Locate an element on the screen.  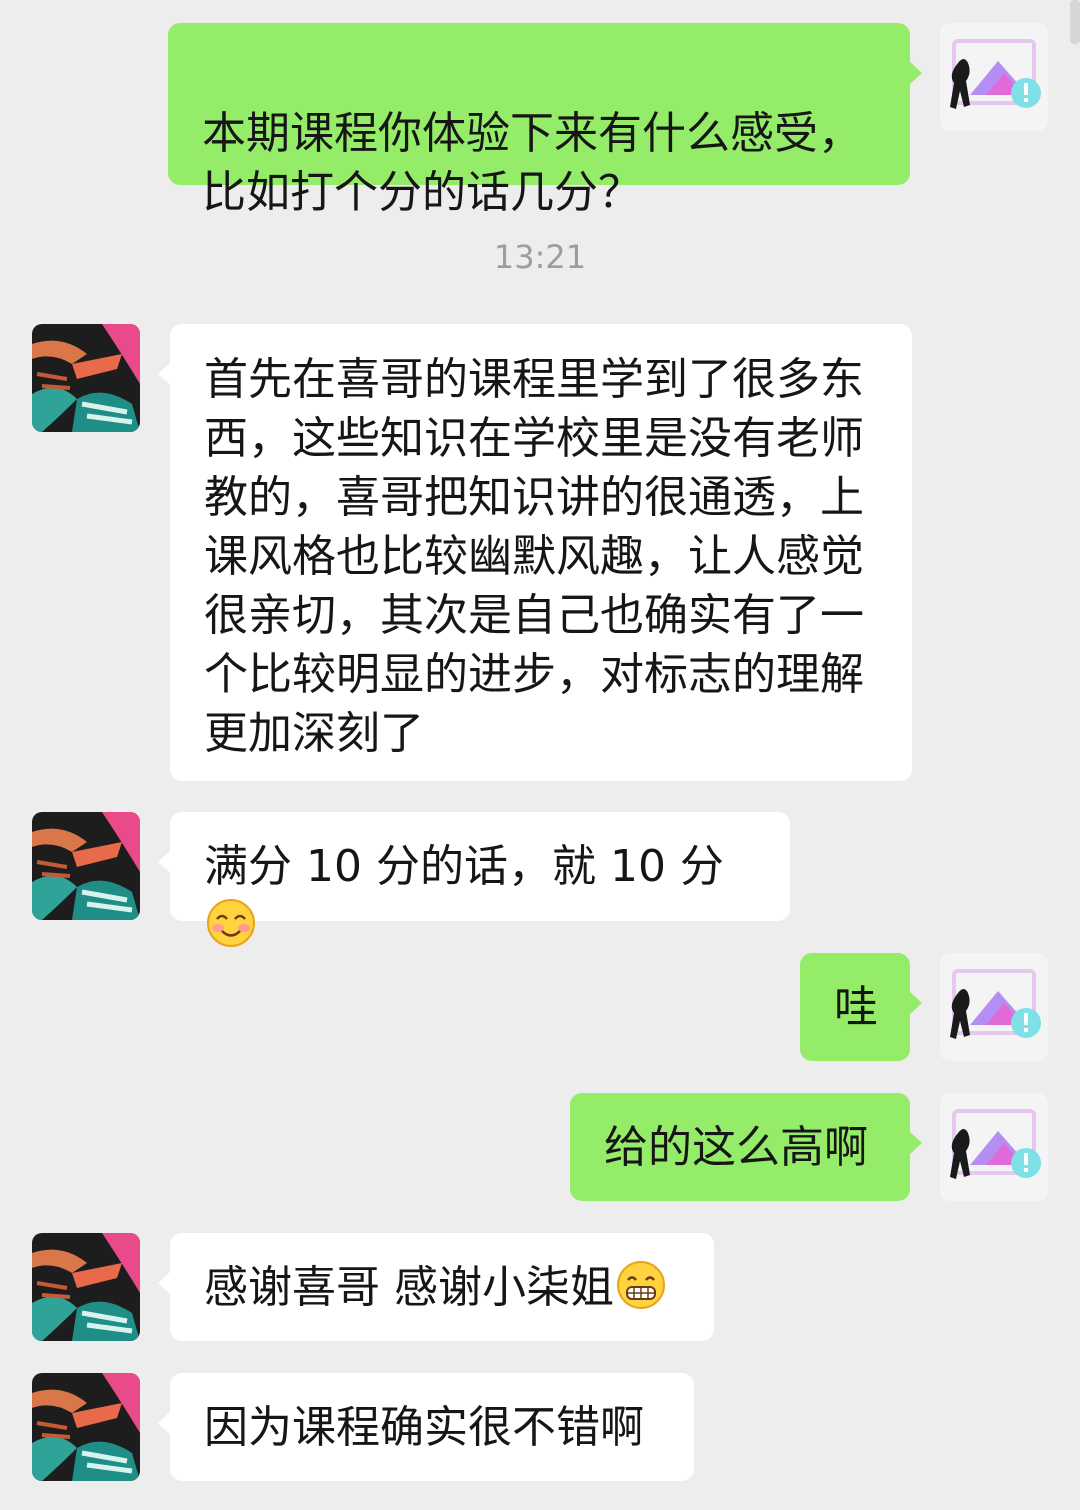
message-text: 满分 10 分的话，就 10 分 is located at coordinates (464, 866).